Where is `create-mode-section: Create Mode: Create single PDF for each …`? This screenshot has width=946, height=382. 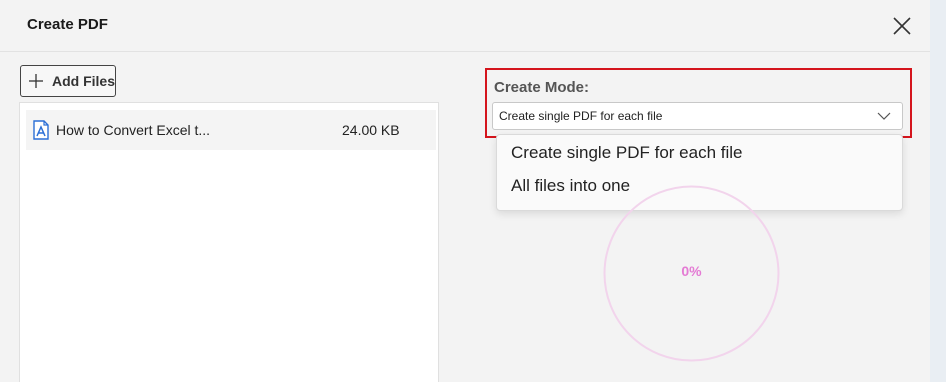 create-mode-section: Create Mode: Create single PDF for each … is located at coordinates (698, 103).